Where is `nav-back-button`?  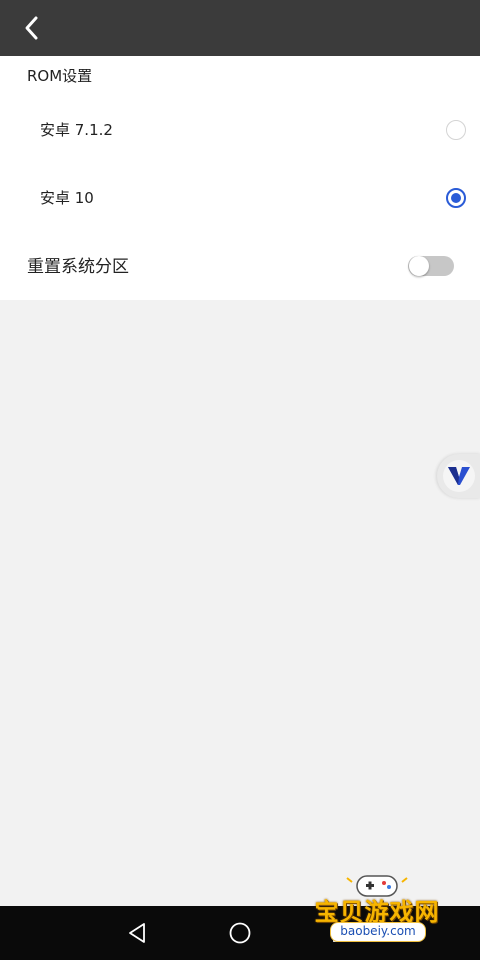
nav-back-button is located at coordinates (138, 933).